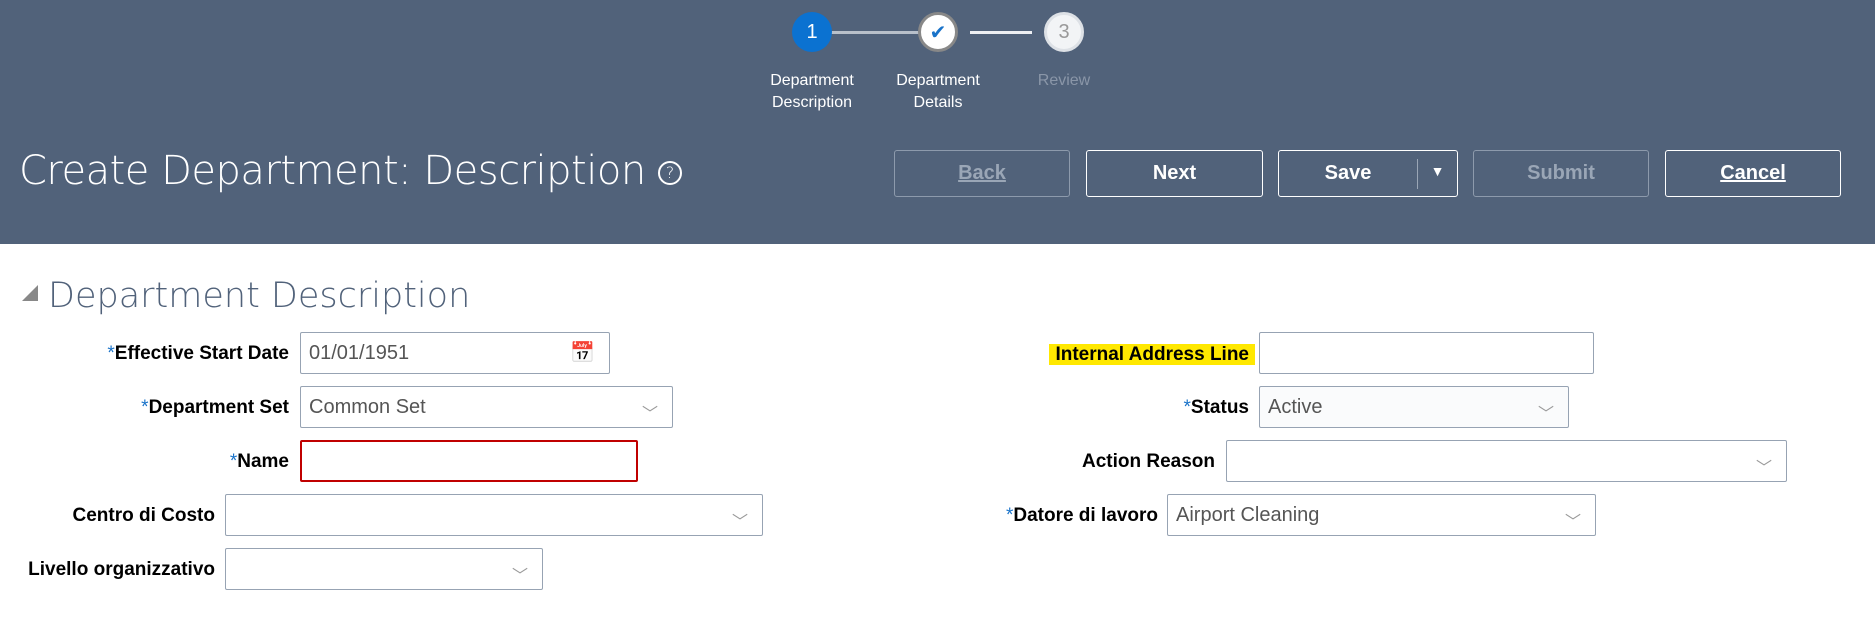 The image size is (1875, 637). What do you see at coordinates (1152, 355) in the screenshot?
I see `internal-address-line-label: Internal Address Line` at bounding box center [1152, 355].